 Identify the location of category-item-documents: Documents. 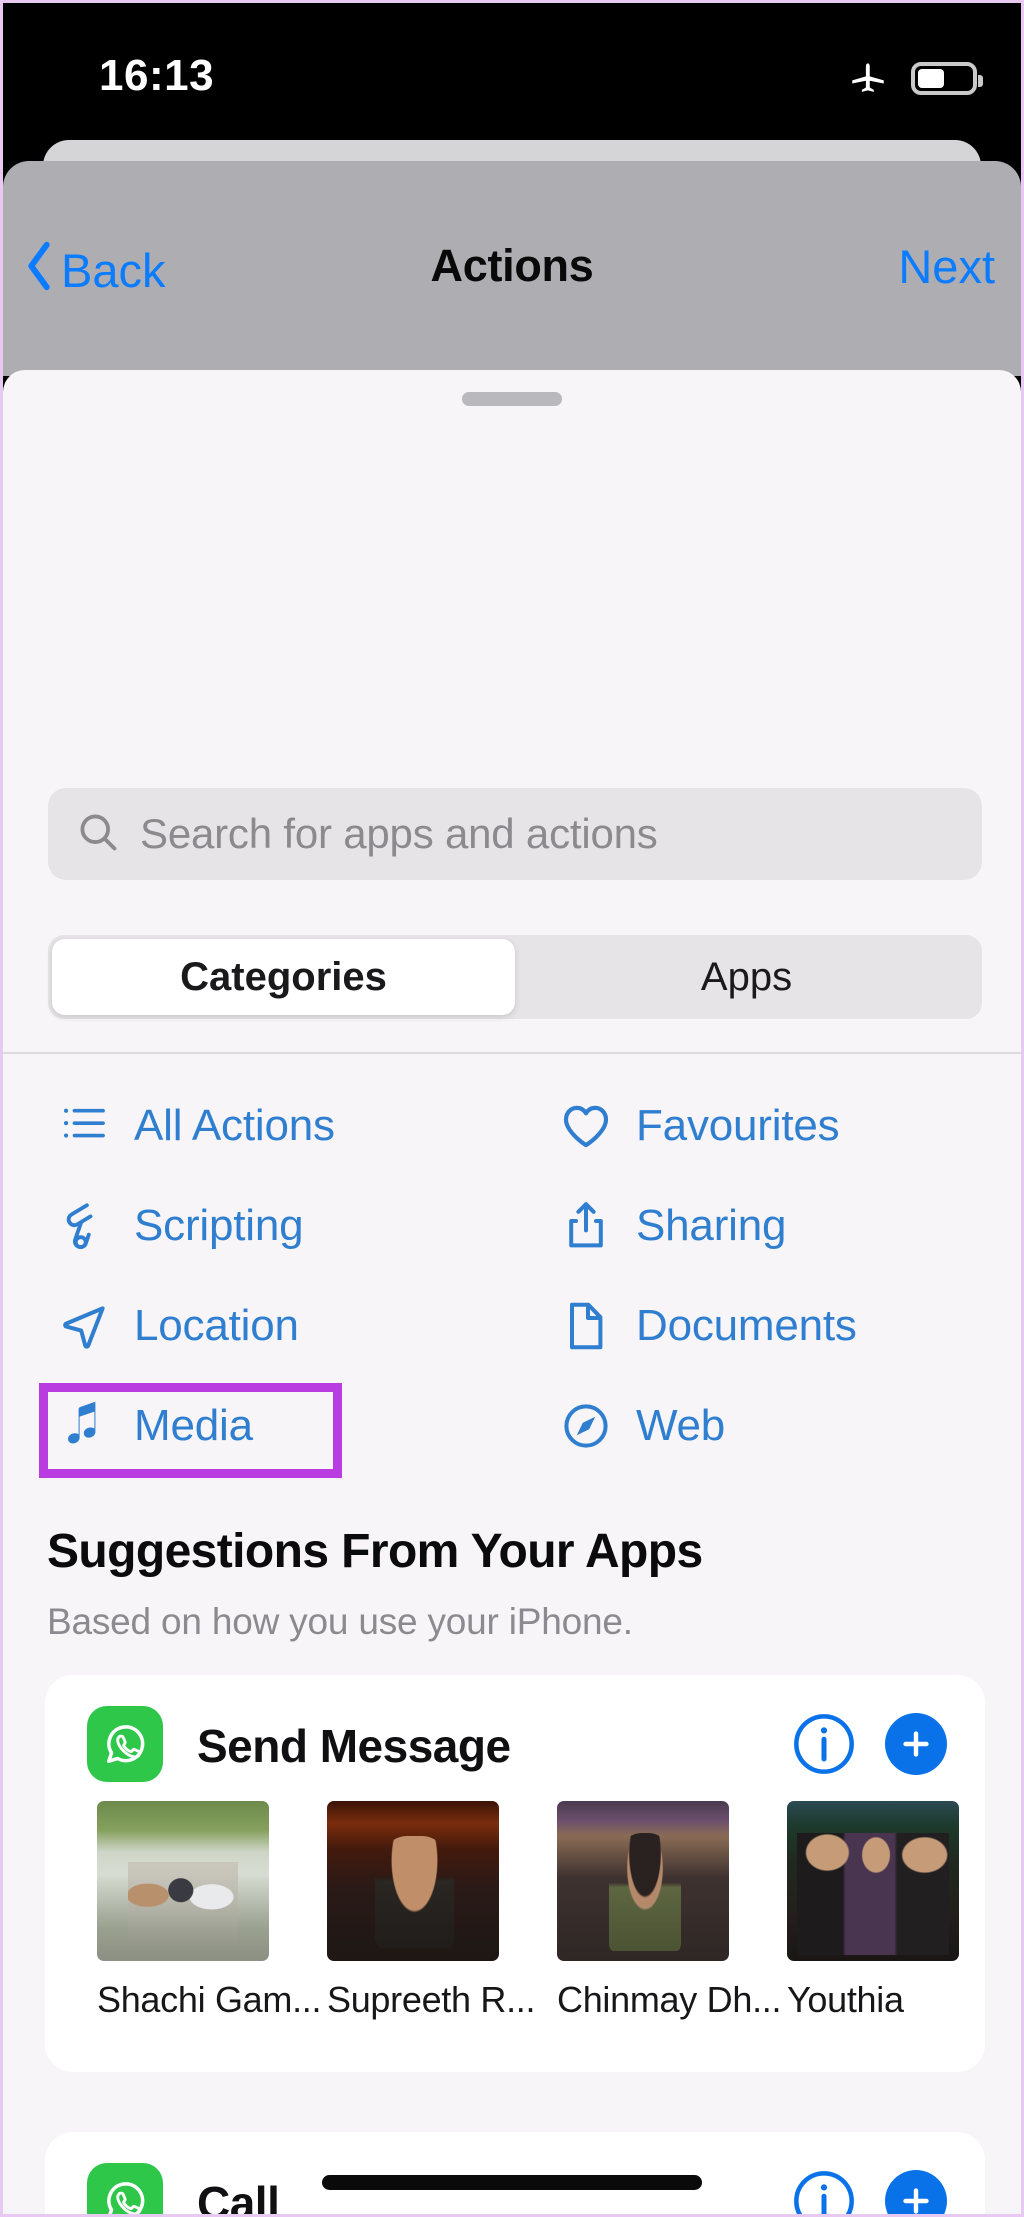
(766, 1326).